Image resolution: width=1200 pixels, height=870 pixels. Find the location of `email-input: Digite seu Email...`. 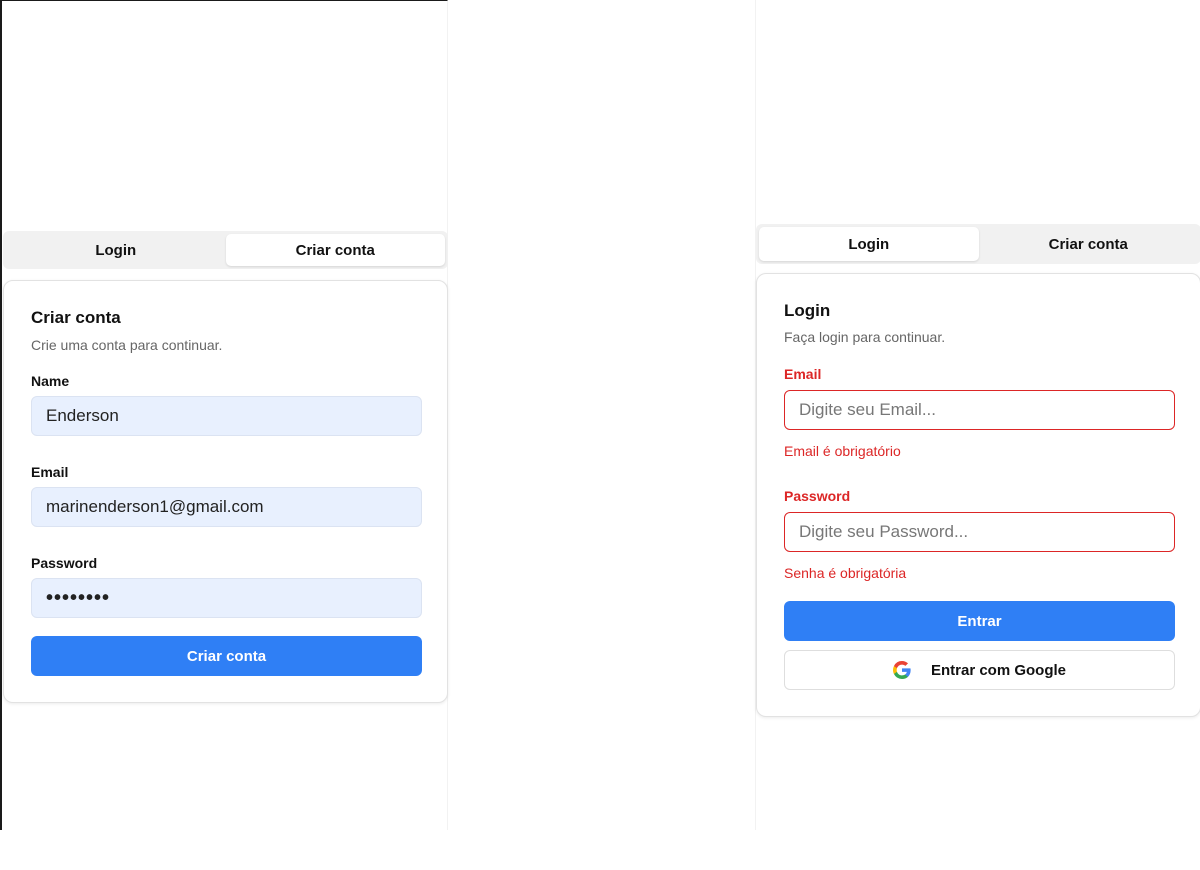

email-input: Digite seu Email... is located at coordinates (979, 410).